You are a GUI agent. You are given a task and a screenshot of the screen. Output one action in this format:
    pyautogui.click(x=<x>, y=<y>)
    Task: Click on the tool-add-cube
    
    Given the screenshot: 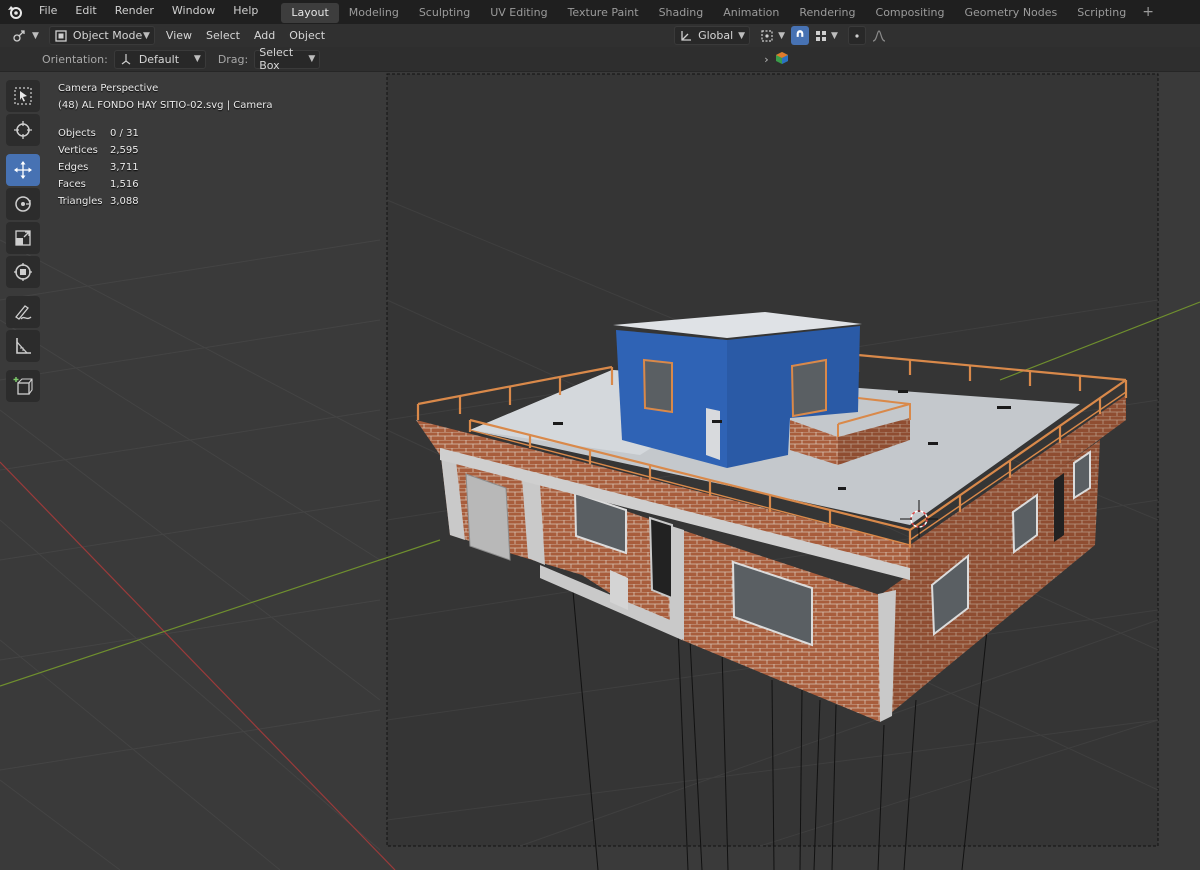 What is the action you would take?
    pyautogui.click(x=23, y=386)
    